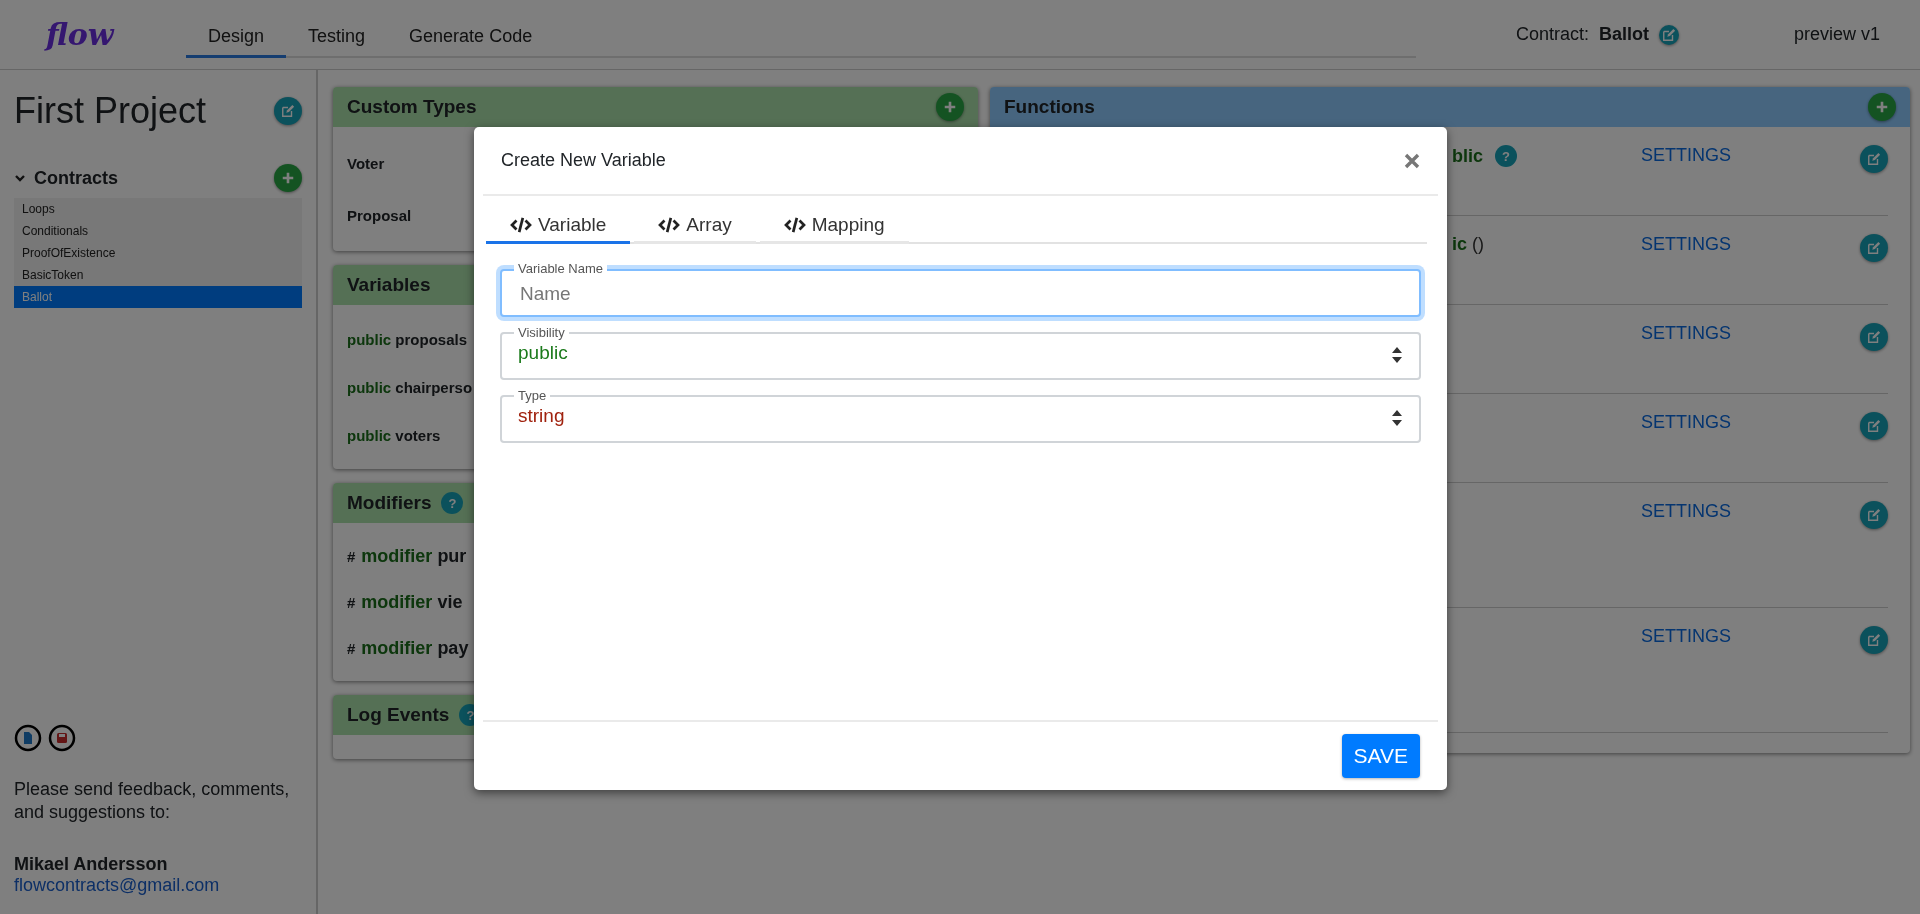  Describe the element at coordinates (379, 215) in the screenshot. I see `type-name: Proposal` at that location.